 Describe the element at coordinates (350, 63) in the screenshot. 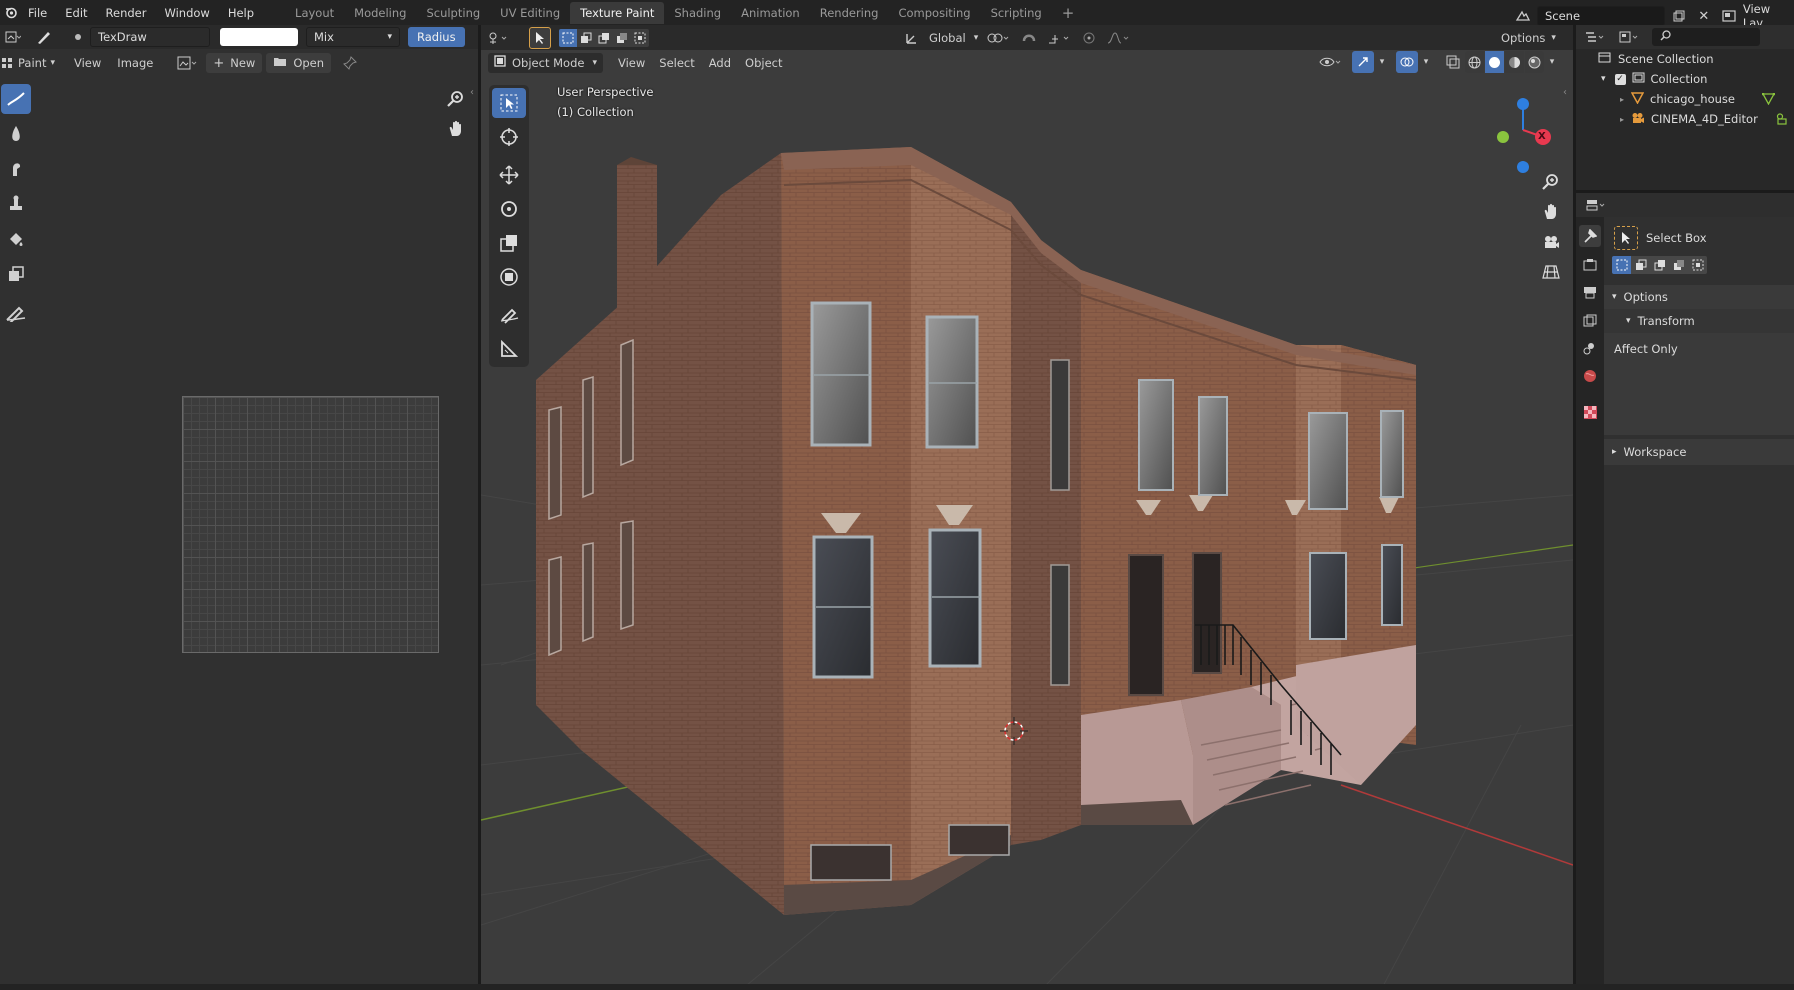

I see `pin-icon` at that location.